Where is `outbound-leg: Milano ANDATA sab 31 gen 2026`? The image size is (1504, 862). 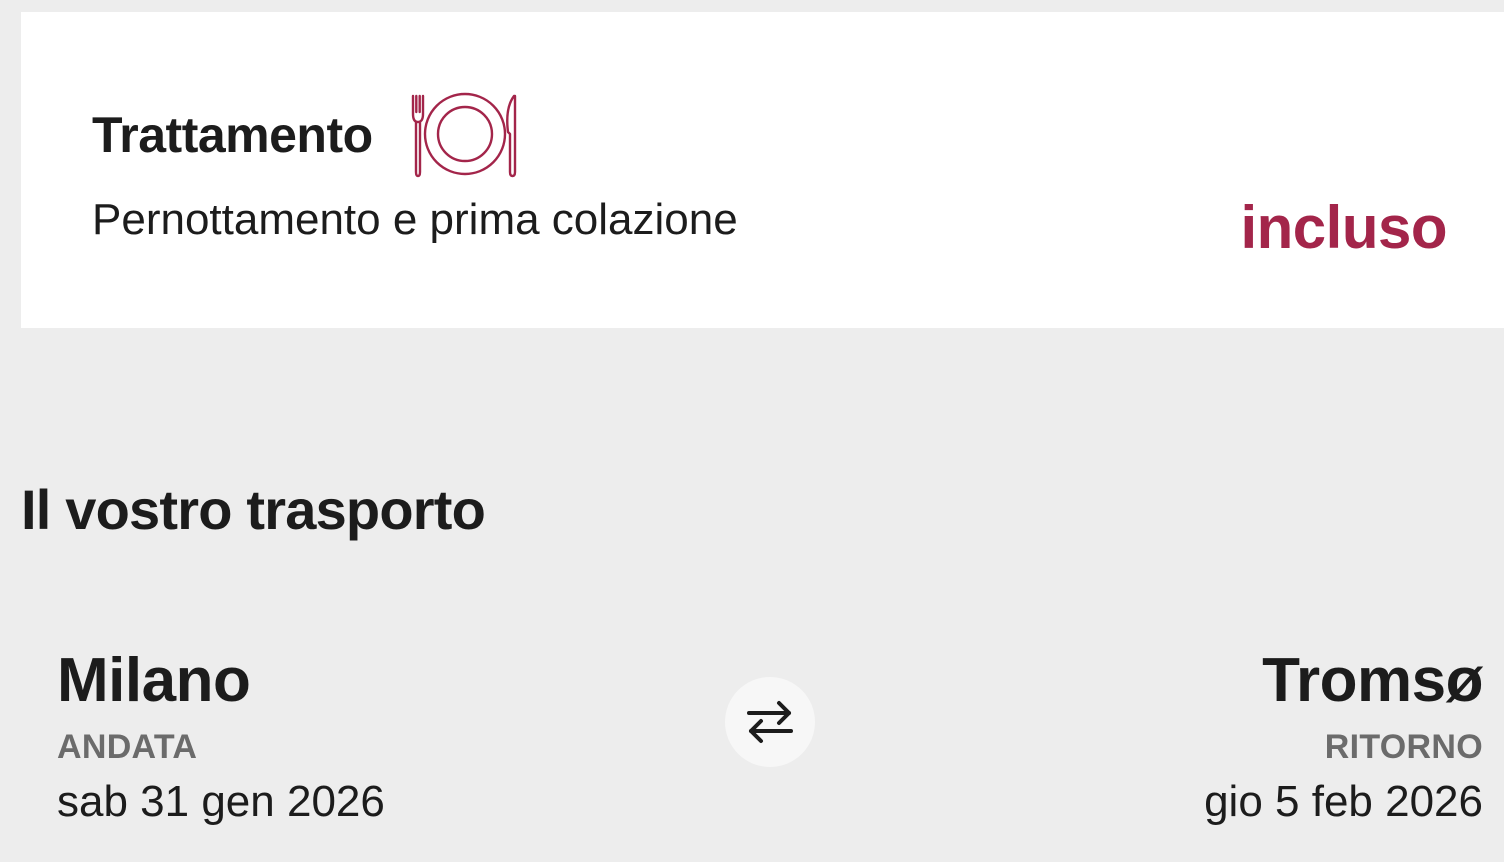 outbound-leg: Milano ANDATA sab 31 gen 2026 is located at coordinates (221, 737).